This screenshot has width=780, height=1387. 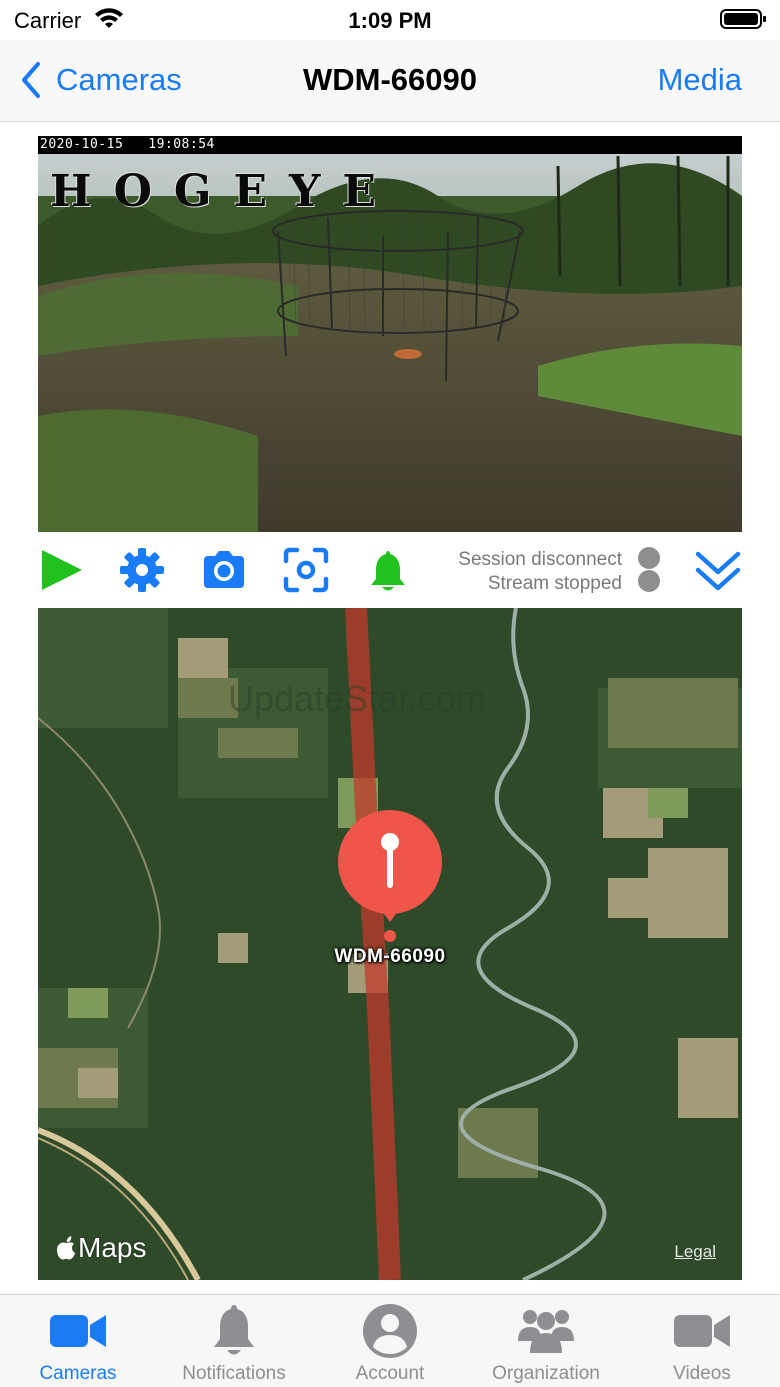 I want to click on tab-label: Videos, so click(x=702, y=1373).